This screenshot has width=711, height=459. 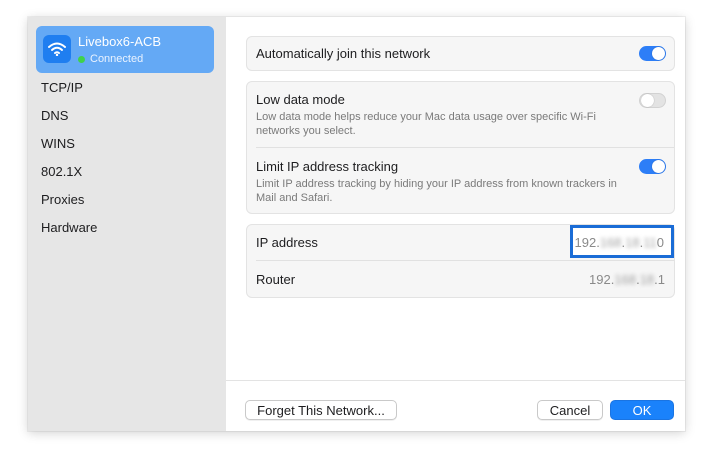 I want to click on low-data-label: Low data mode, so click(x=300, y=99).